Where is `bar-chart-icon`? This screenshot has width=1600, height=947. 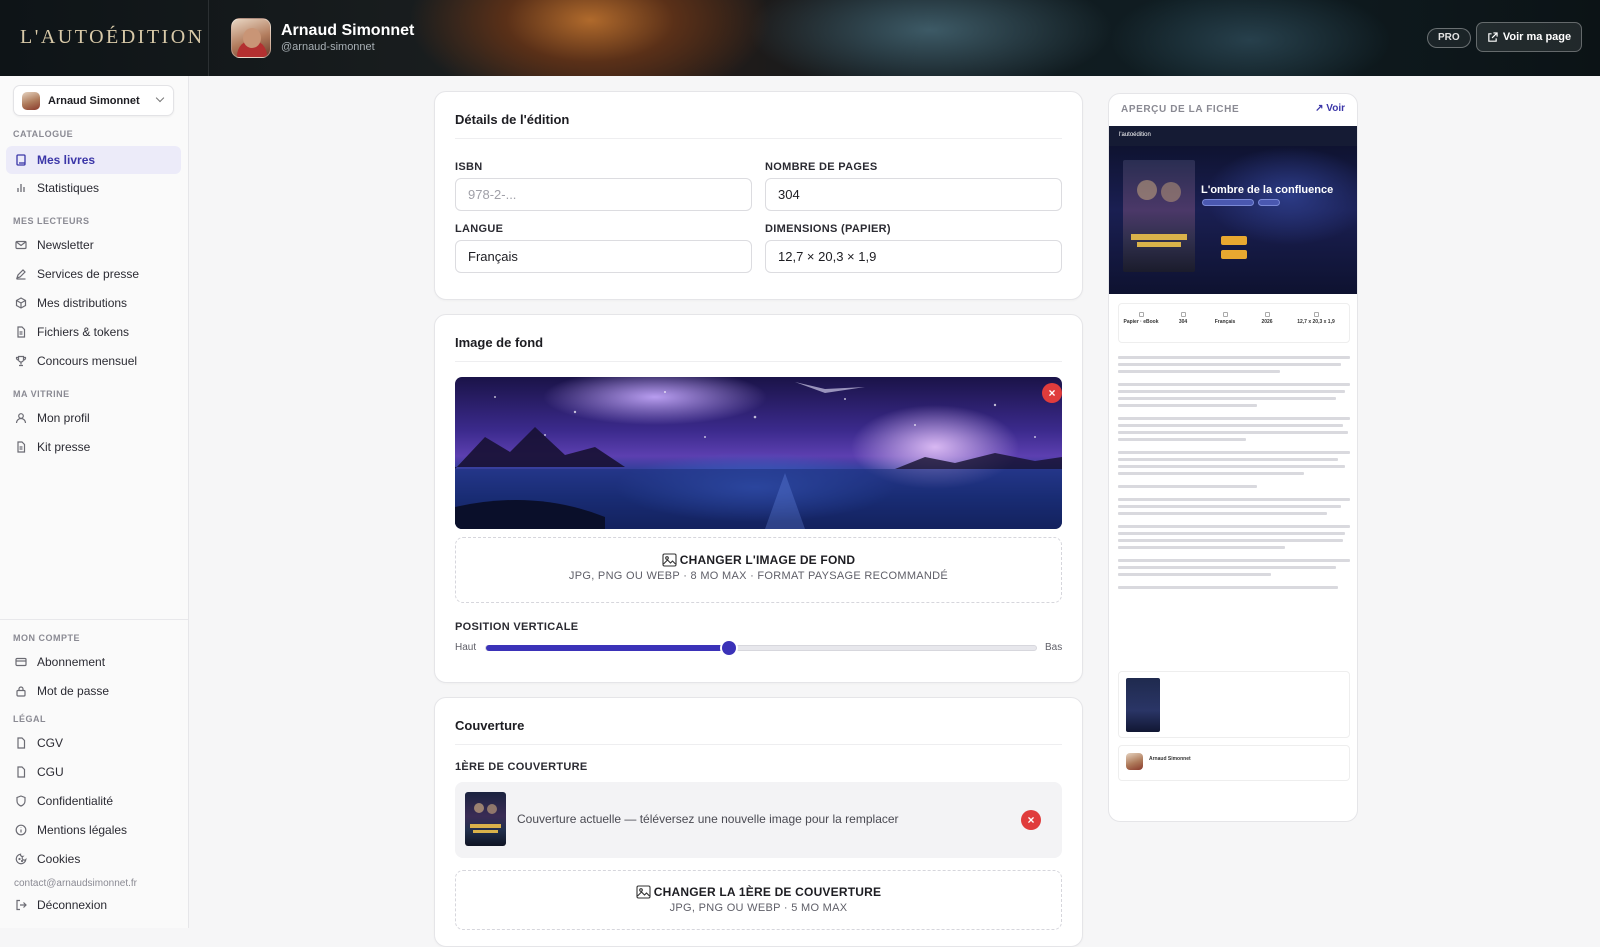
bar-chart-icon is located at coordinates (21, 188).